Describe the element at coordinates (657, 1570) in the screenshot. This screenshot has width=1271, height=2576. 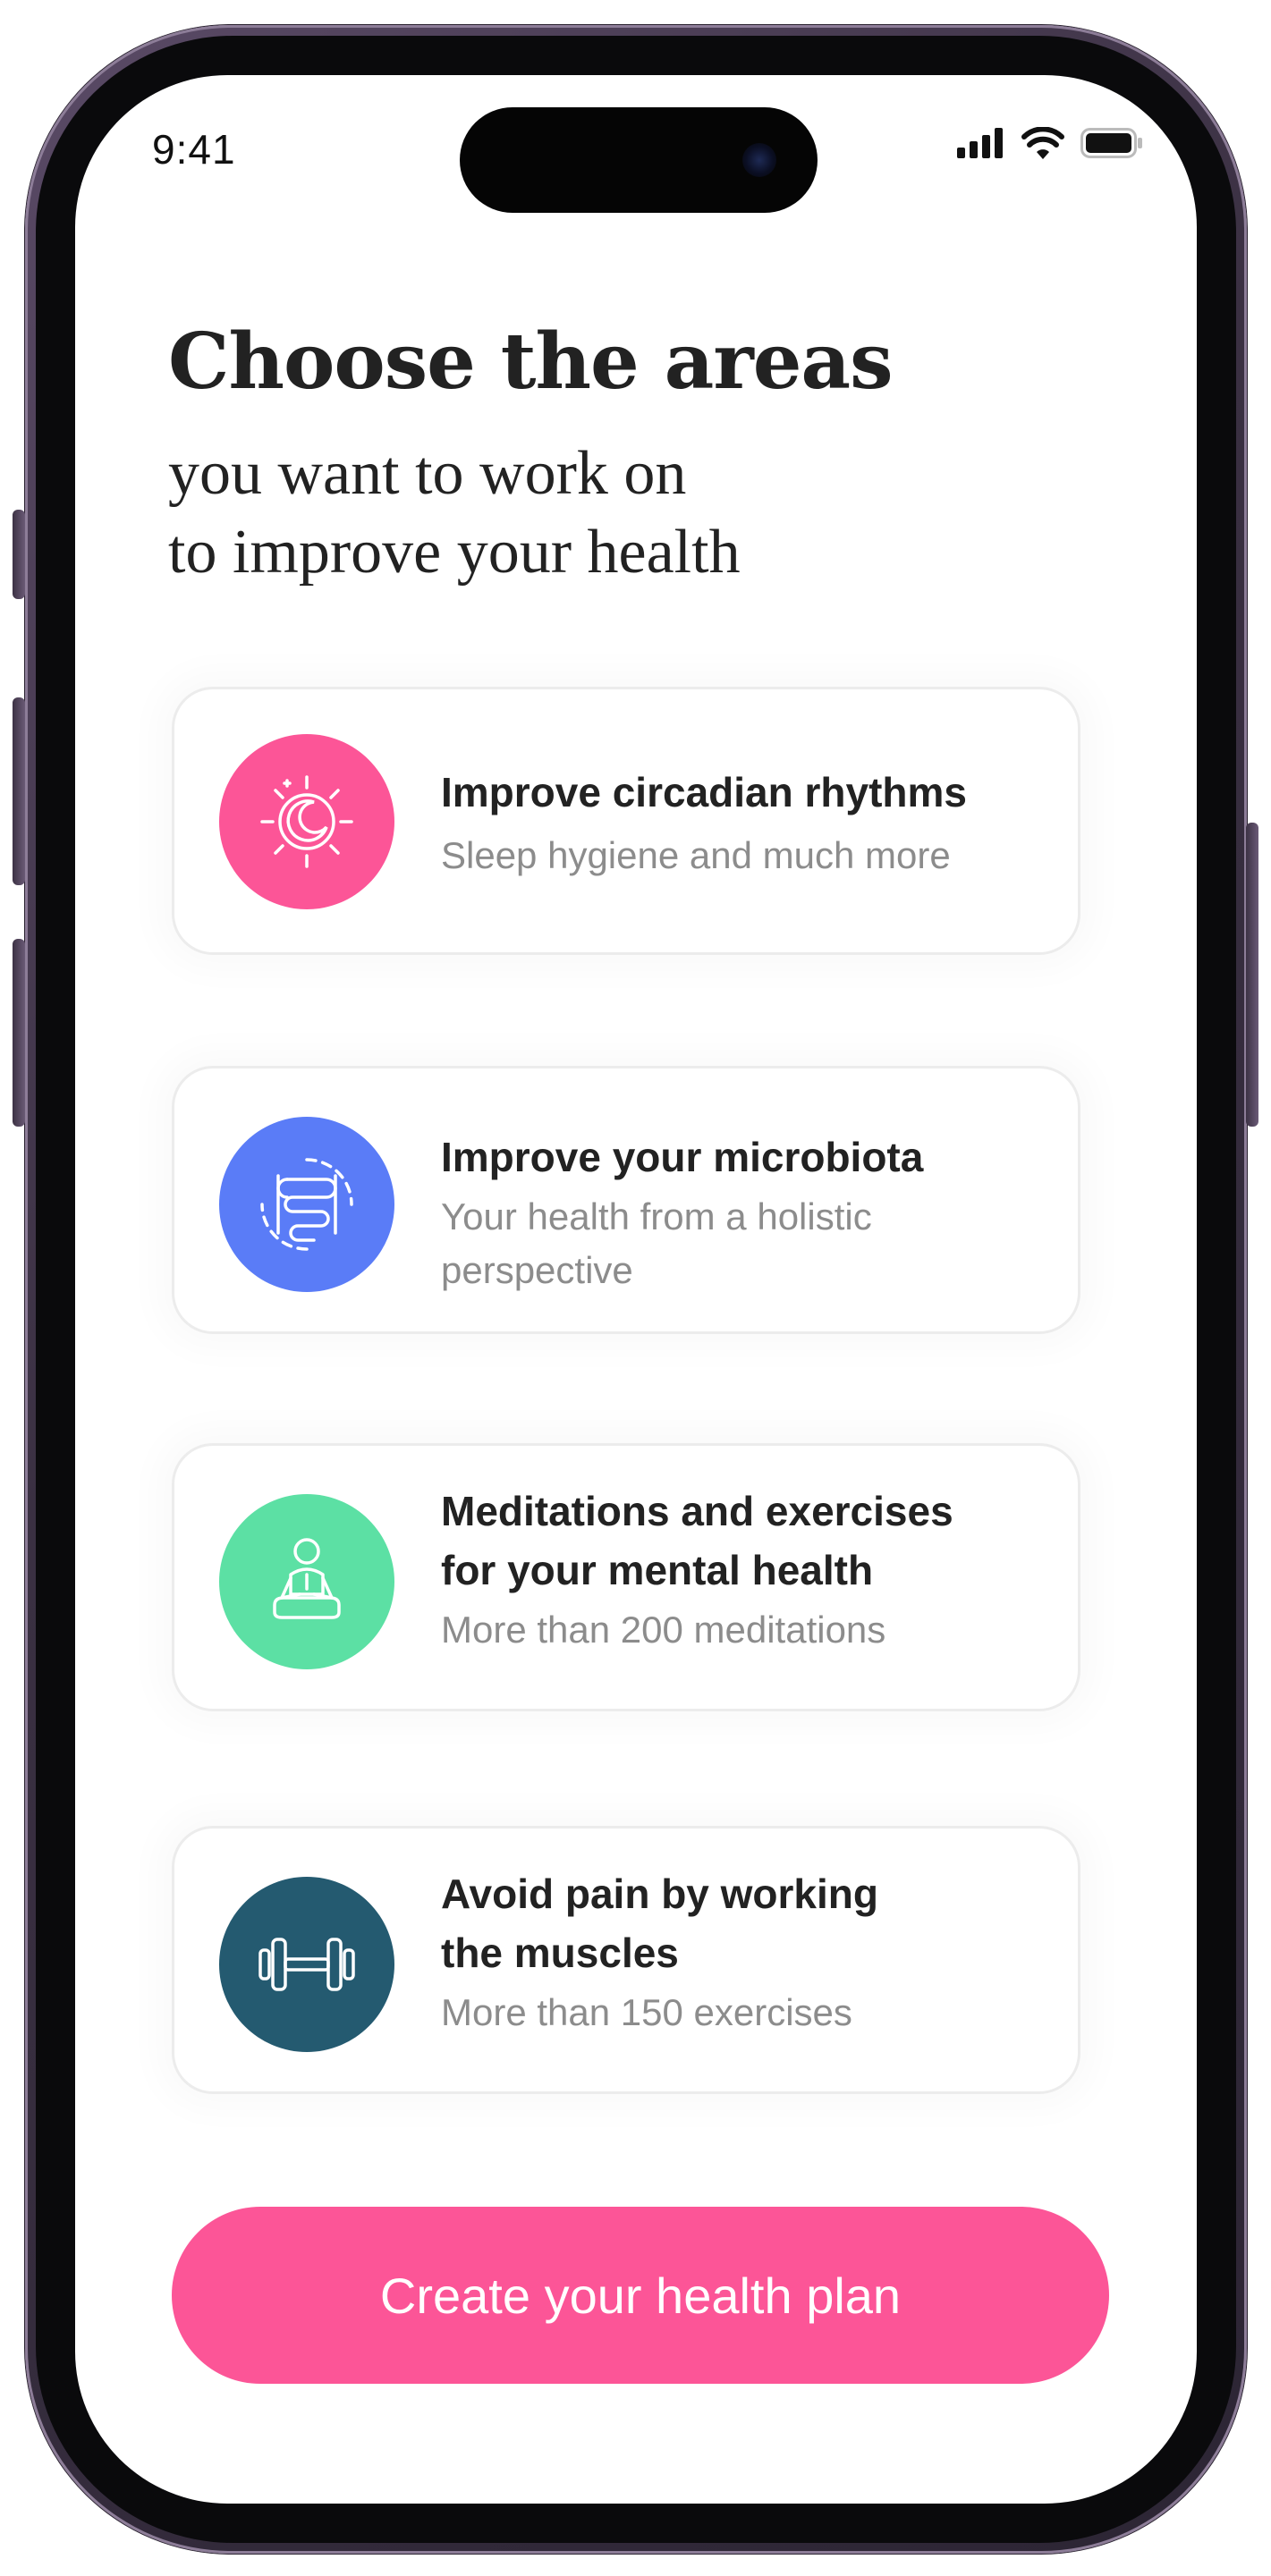
I see `card-title-line-2: for your mental health` at that location.